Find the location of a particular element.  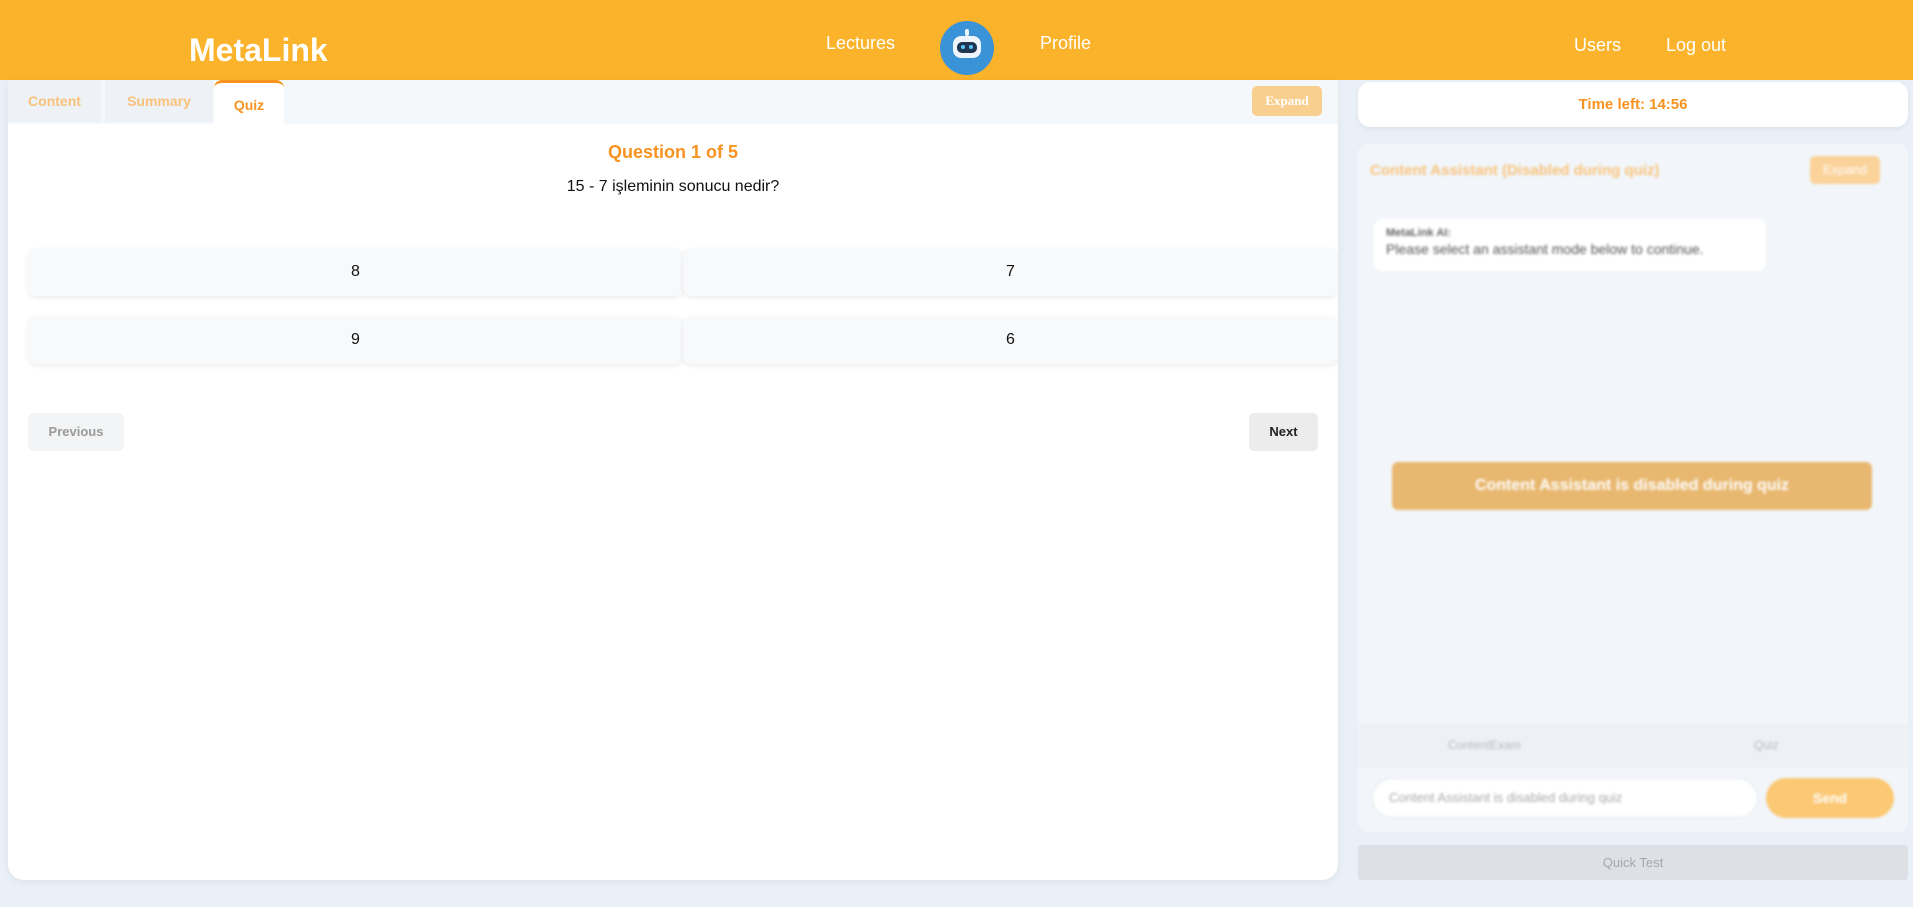

mode-option-quiz: Quiz is located at coordinates (1766, 745).